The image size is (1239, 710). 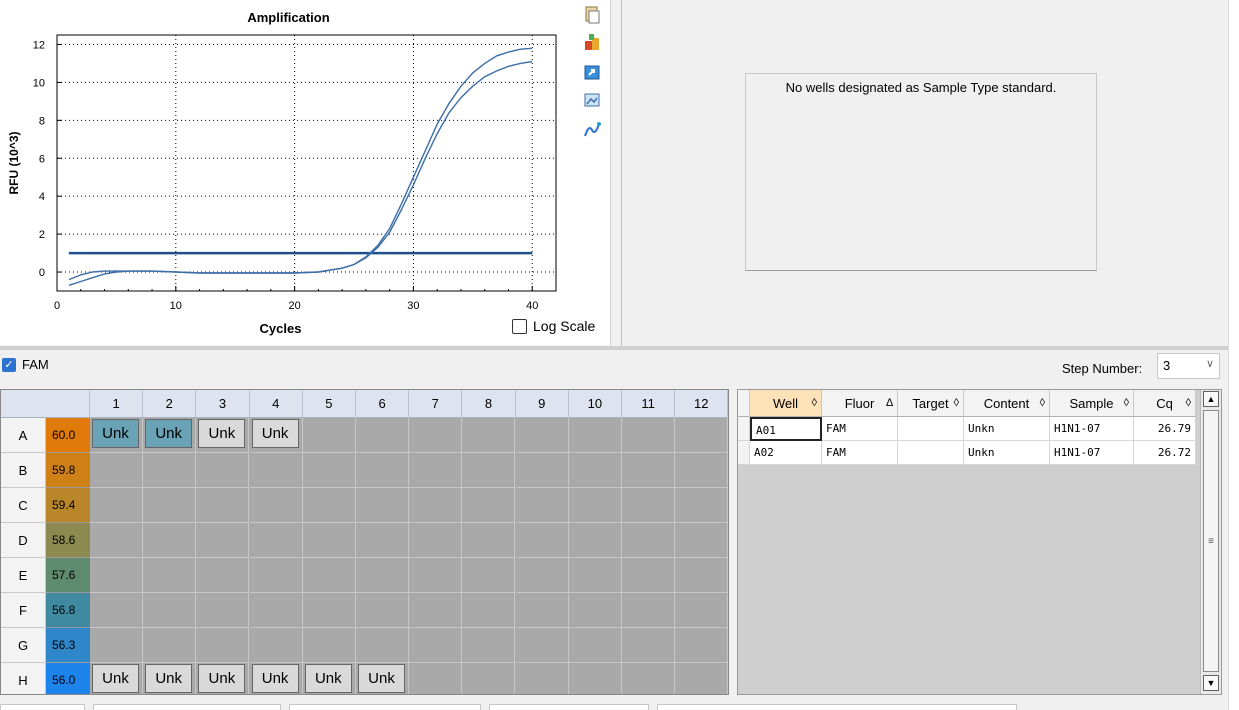 I want to click on image-icon, so click(x=592, y=100).